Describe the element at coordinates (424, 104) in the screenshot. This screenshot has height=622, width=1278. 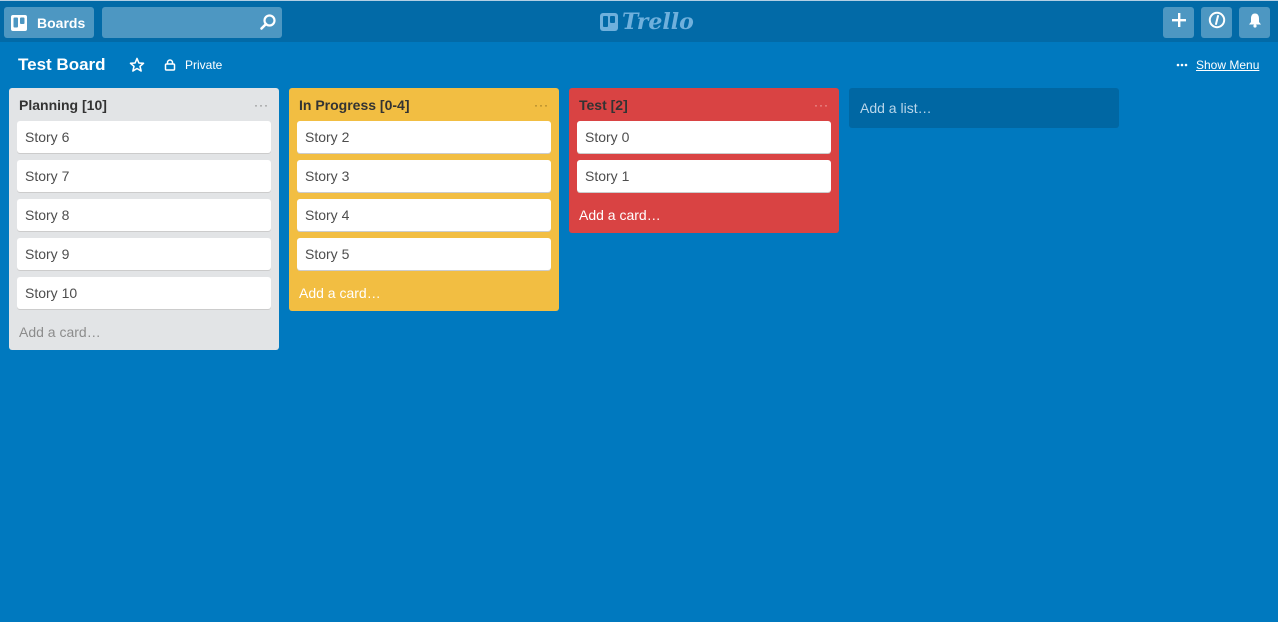
I see `list-header: In Progress [0-4] ···` at that location.